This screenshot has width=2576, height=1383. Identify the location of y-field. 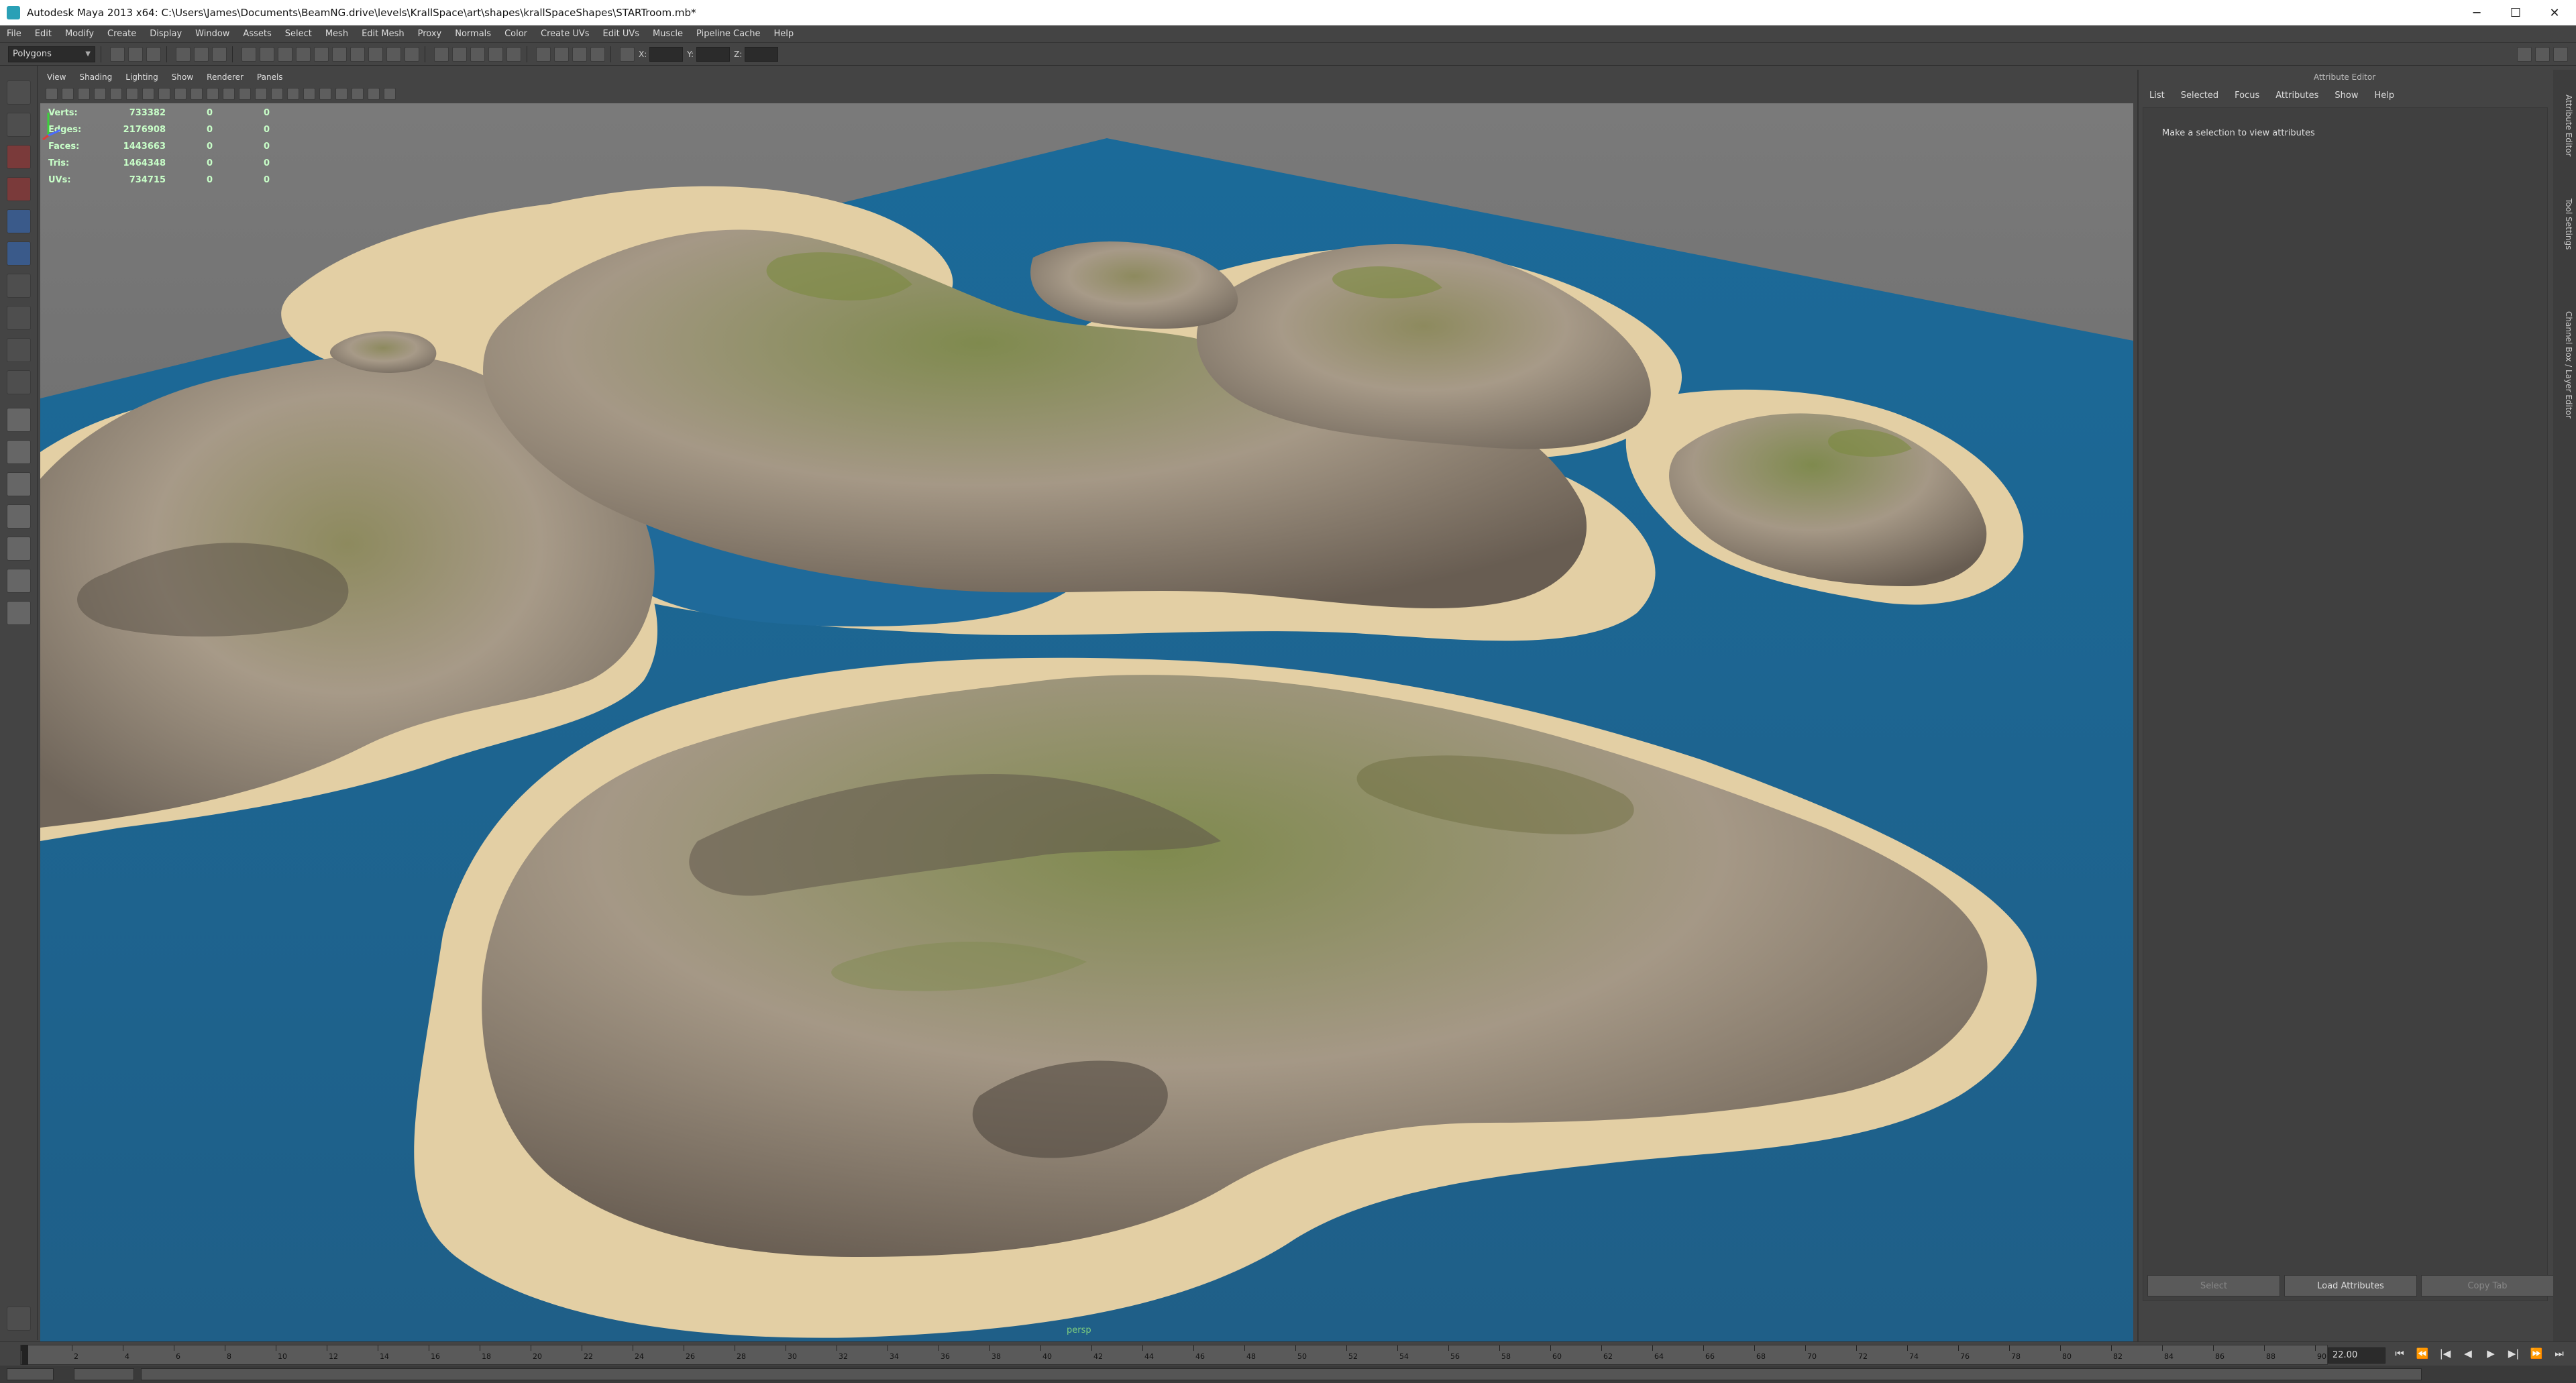
(713, 54).